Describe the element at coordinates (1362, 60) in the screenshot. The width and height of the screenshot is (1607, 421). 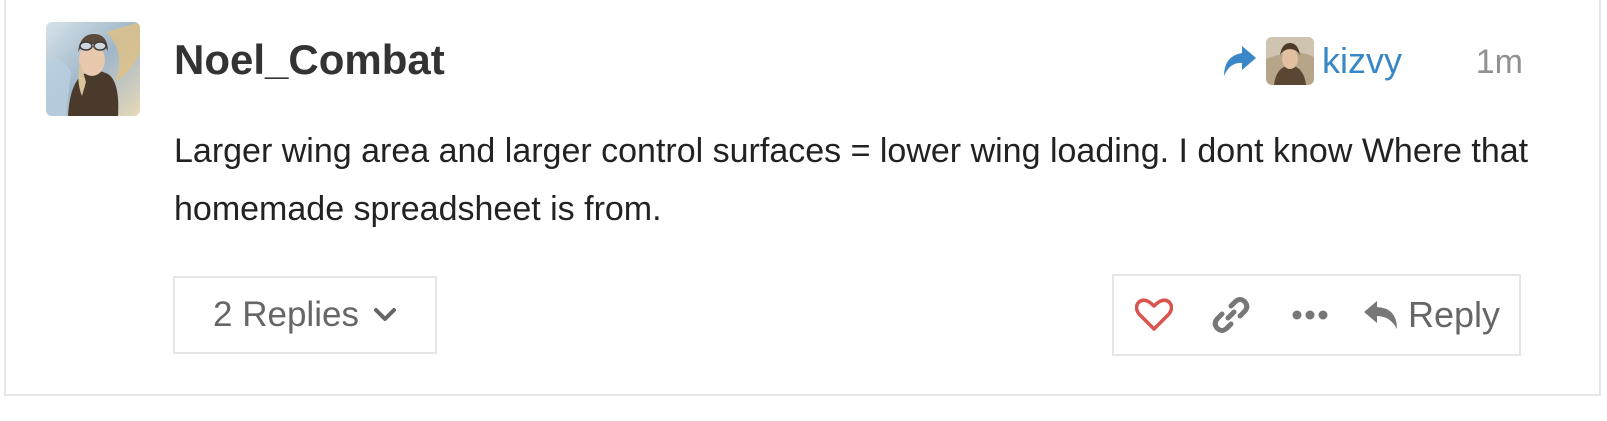
I see `reply-to-username: kizvy` at that location.